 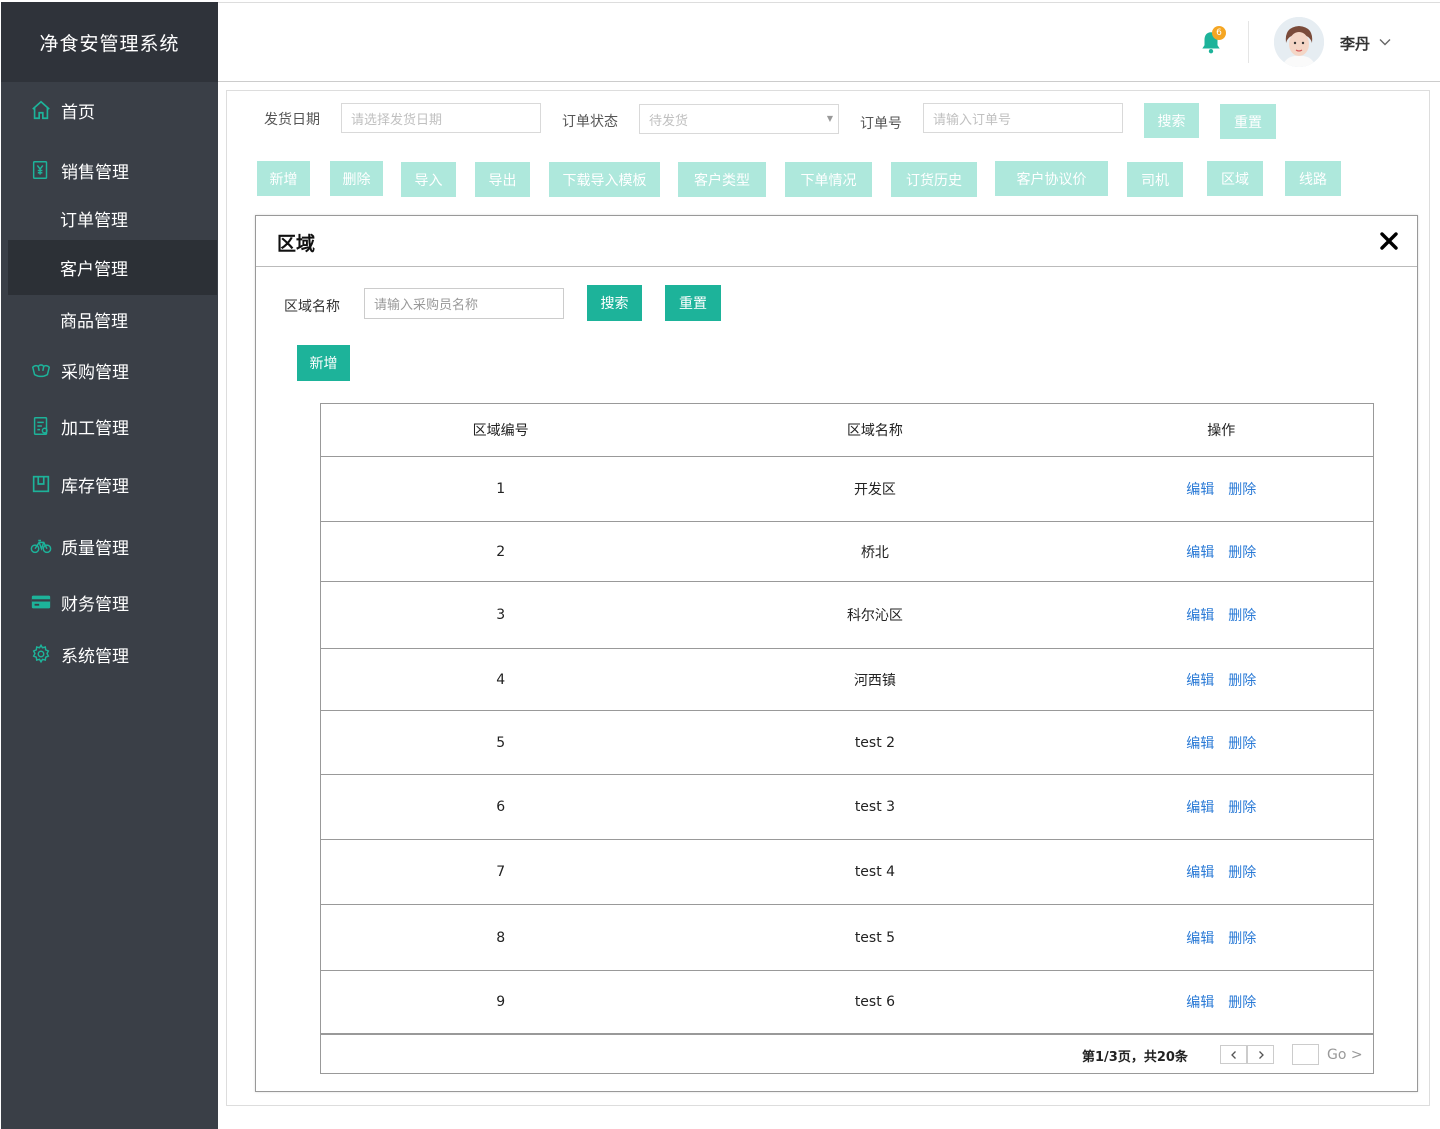 I want to click on toolbar-order-status-button: 下单情况, so click(x=828, y=179).